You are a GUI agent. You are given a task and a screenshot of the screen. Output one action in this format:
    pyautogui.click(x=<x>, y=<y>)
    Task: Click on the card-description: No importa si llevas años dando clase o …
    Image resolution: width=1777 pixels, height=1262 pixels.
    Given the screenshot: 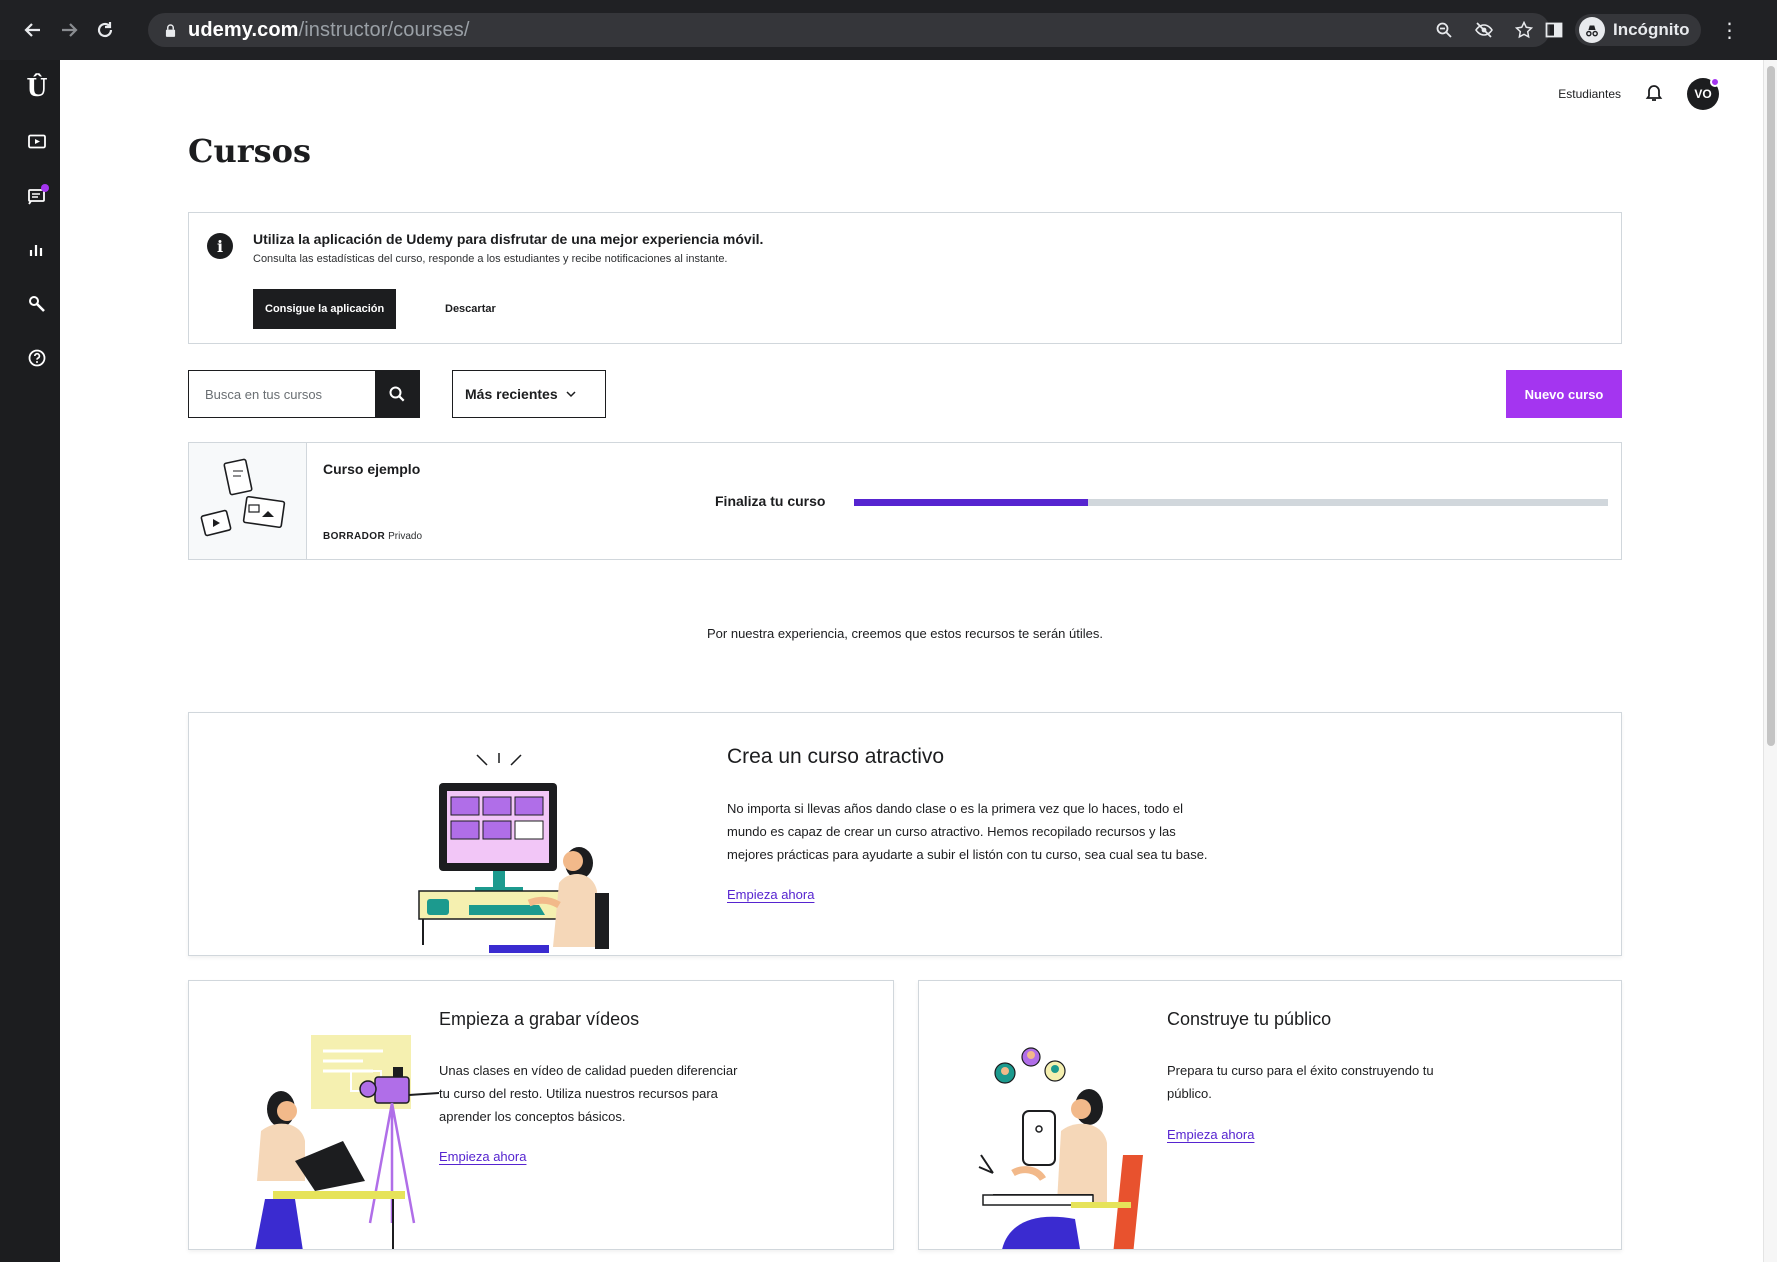 What is the action you would take?
    pyautogui.click(x=967, y=831)
    